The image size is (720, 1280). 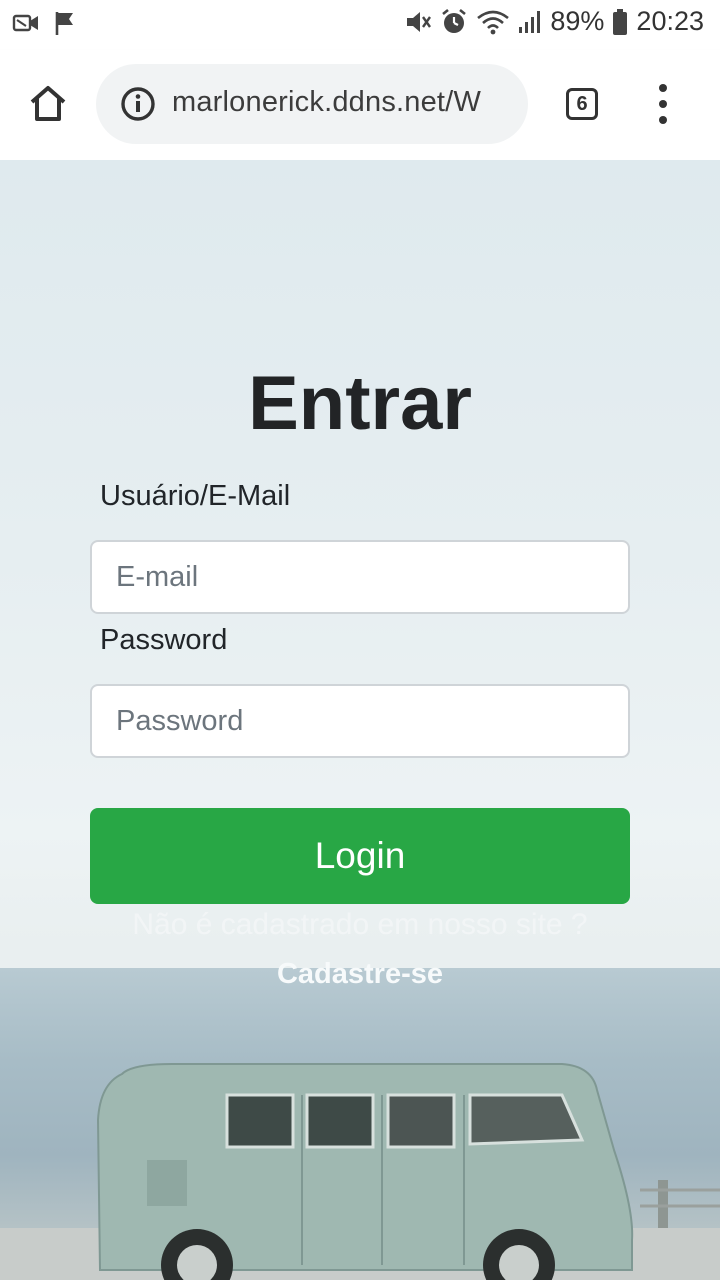 I want to click on status-bar-right: 89% 20:23, so click(x=554, y=21).